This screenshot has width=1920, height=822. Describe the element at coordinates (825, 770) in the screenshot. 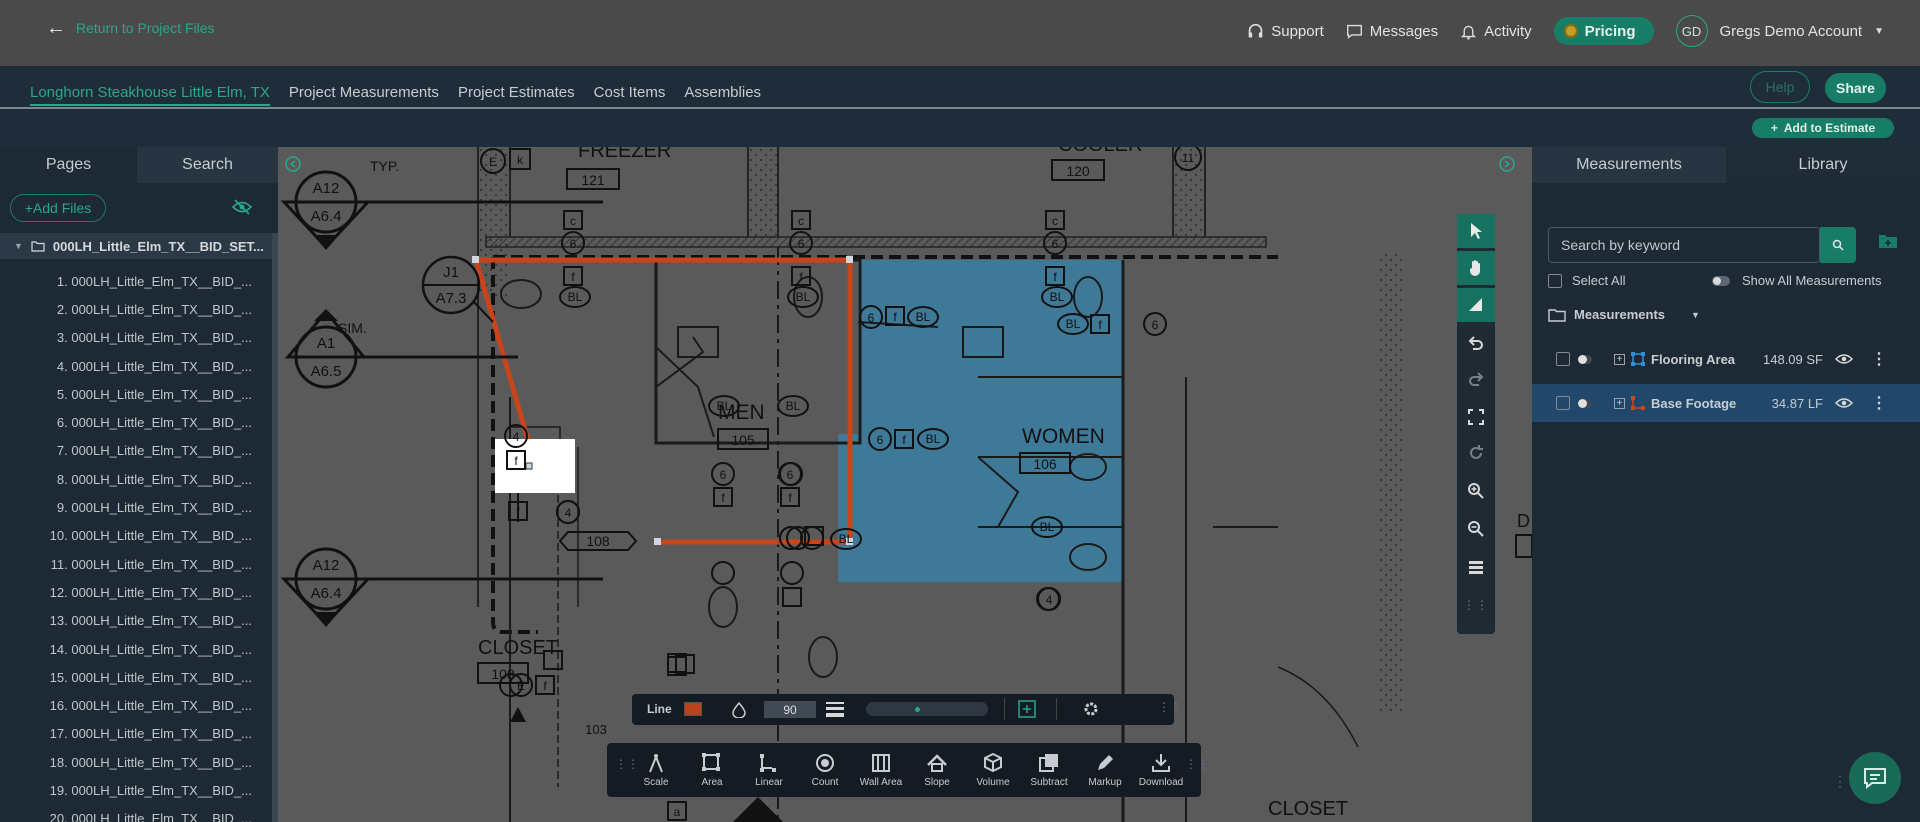

I see `count-tool-button: Count` at that location.